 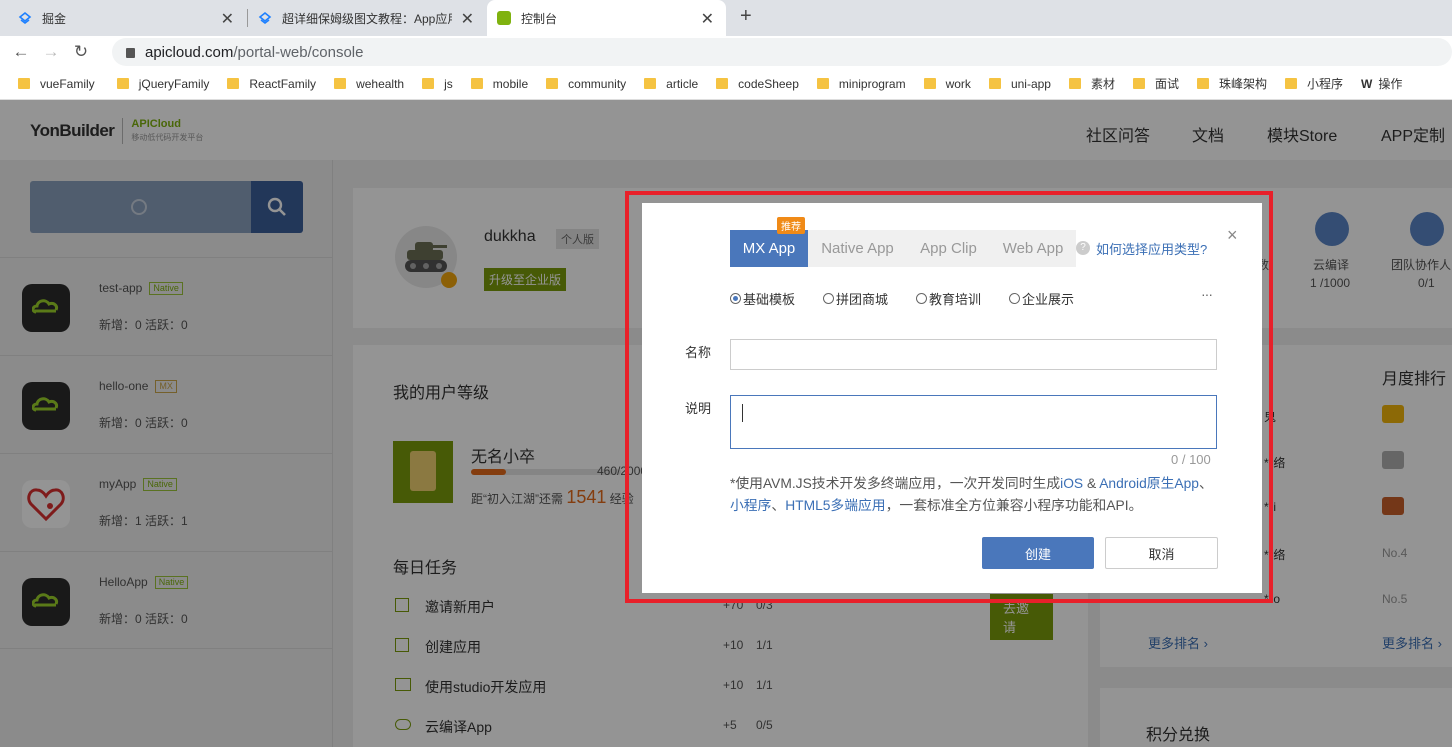 I want to click on w-icon: W, so click(x=1367, y=83).